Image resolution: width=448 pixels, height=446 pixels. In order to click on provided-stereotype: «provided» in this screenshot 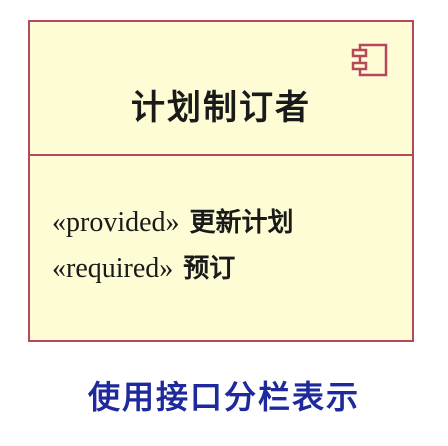, I will do `click(116, 222)`.